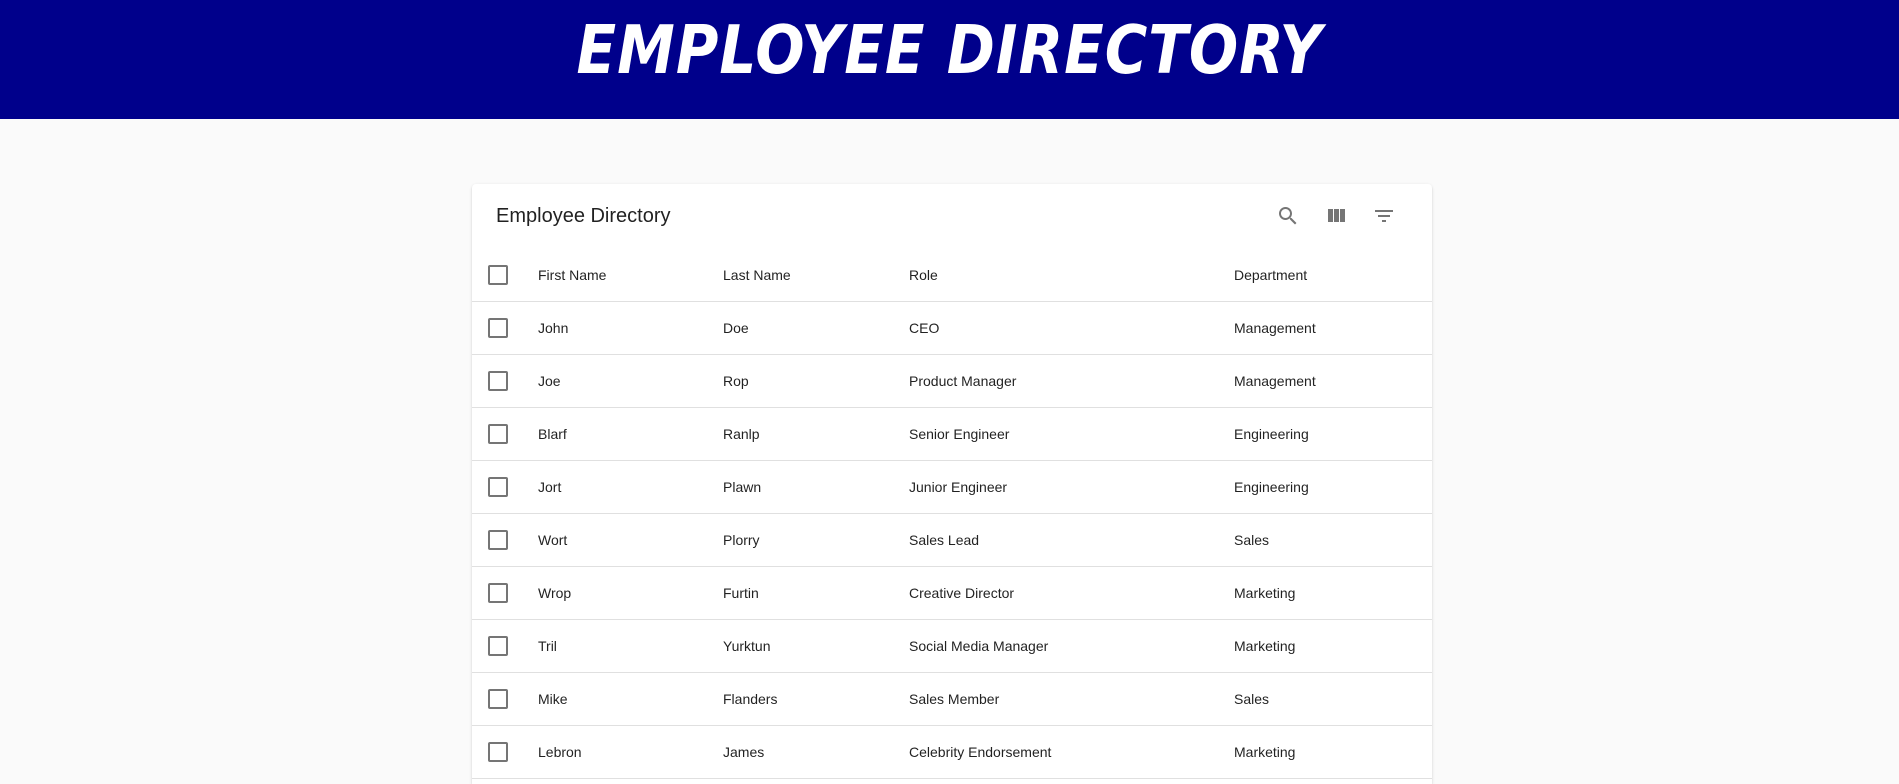 This screenshot has height=784, width=1899. Describe the element at coordinates (1071, 540) in the screenshot. I see `role-cell: Sales Lead` at that location.